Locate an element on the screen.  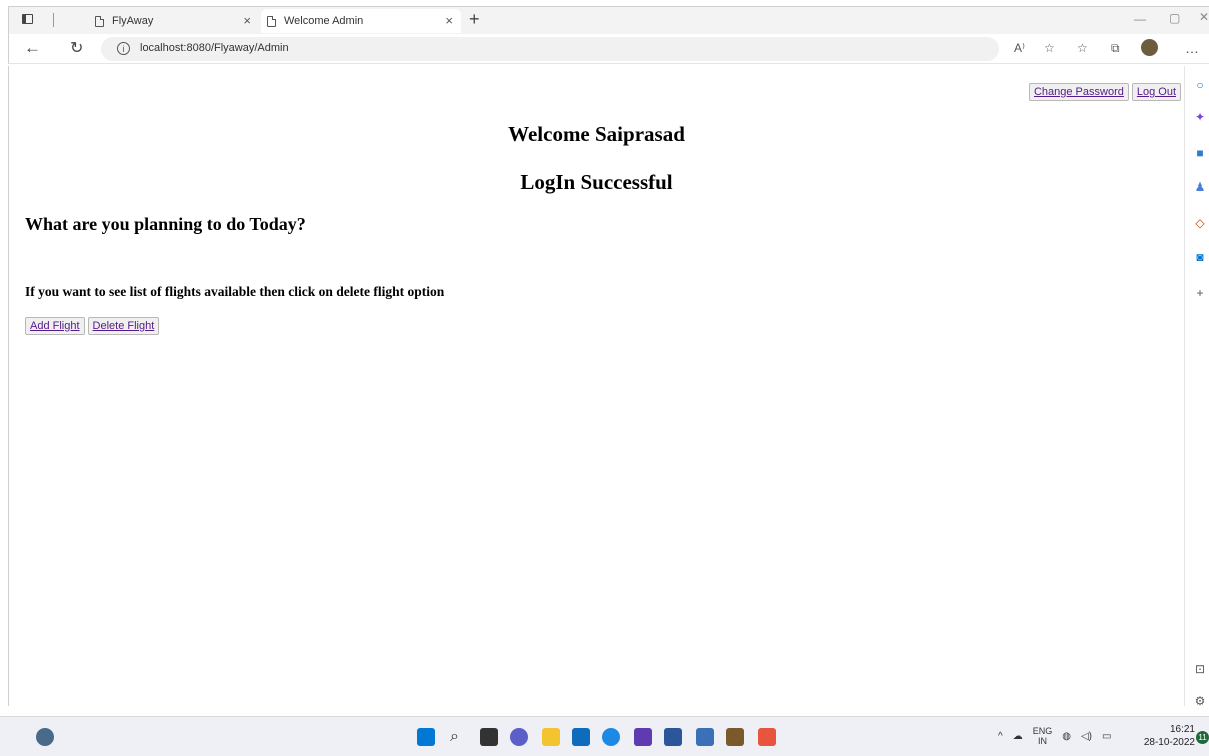
profile-avatar is located at coordinates (1149, 47).